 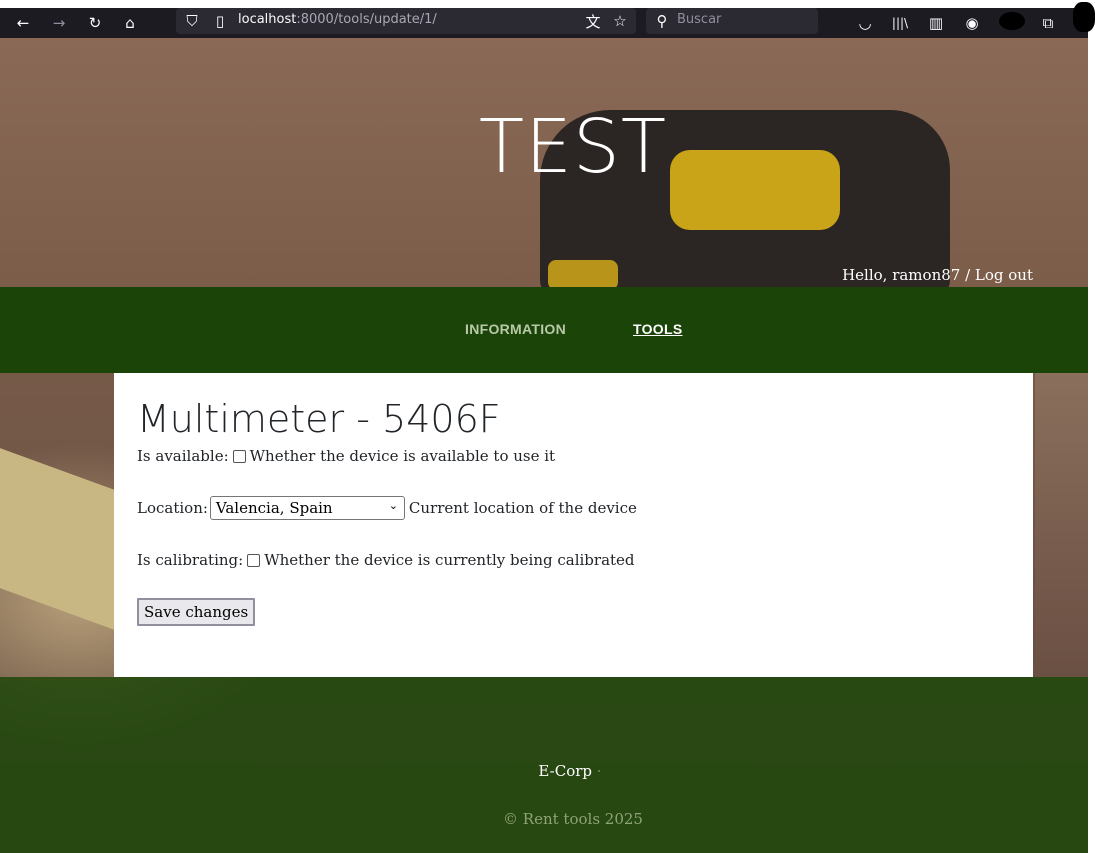 What do you see at coordinates (699, 19) in the screenshot?
I see `search-placeholder: Buscar` at bounding box center [699, 19].